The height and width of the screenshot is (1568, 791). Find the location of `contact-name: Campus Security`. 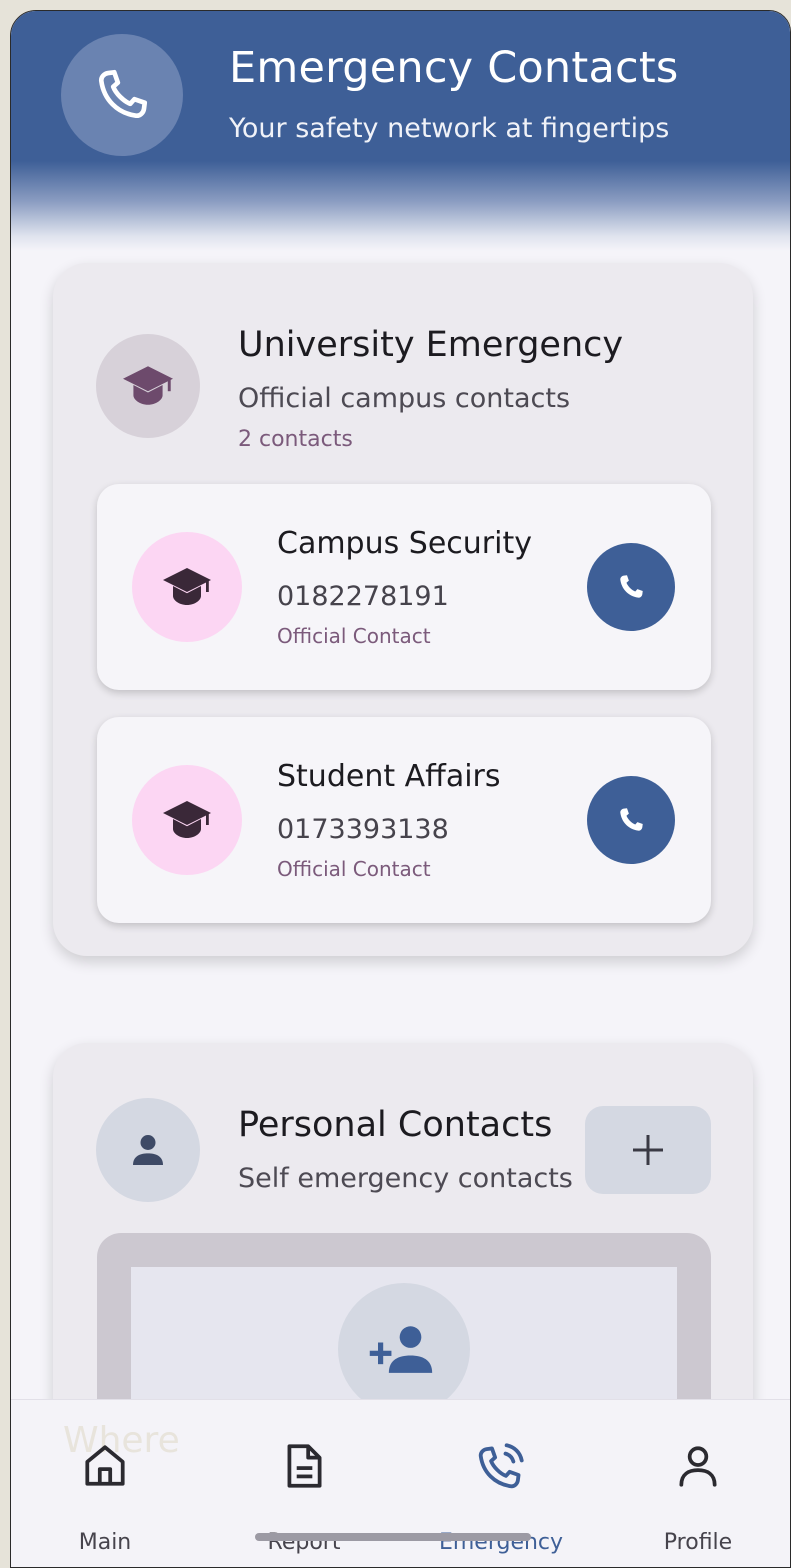

contact-name: Campus Security is located at coordinates (404, 543).